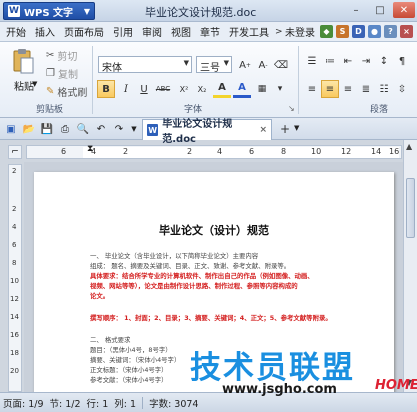  Describe the element at coordinates (119, 129) in the screenshot. I see `redo-icon: ↷` at that location.